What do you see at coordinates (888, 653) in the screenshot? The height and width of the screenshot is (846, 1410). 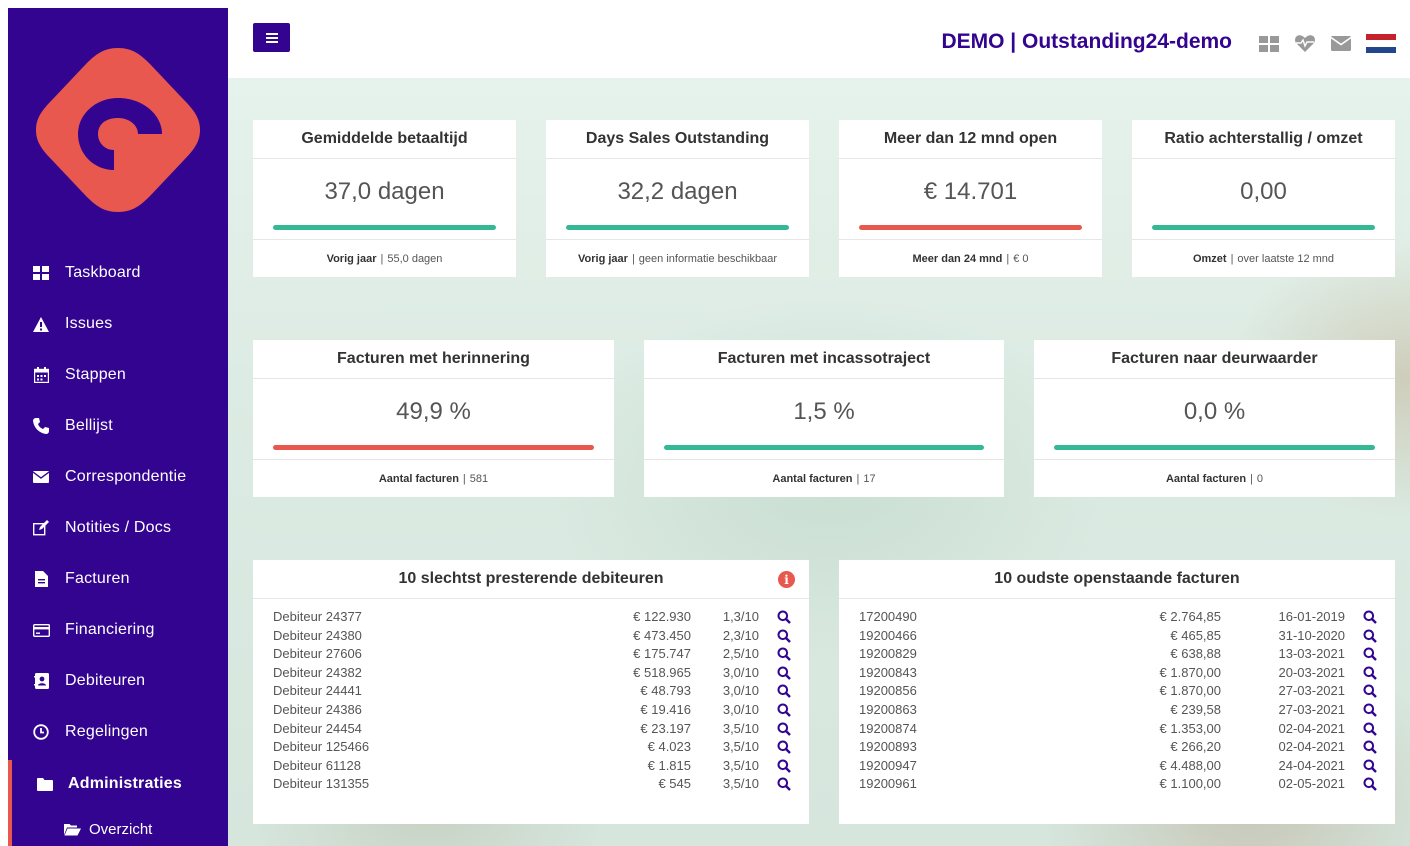 I see `invoice-number: 19200829` at bounding box center [888, 653].